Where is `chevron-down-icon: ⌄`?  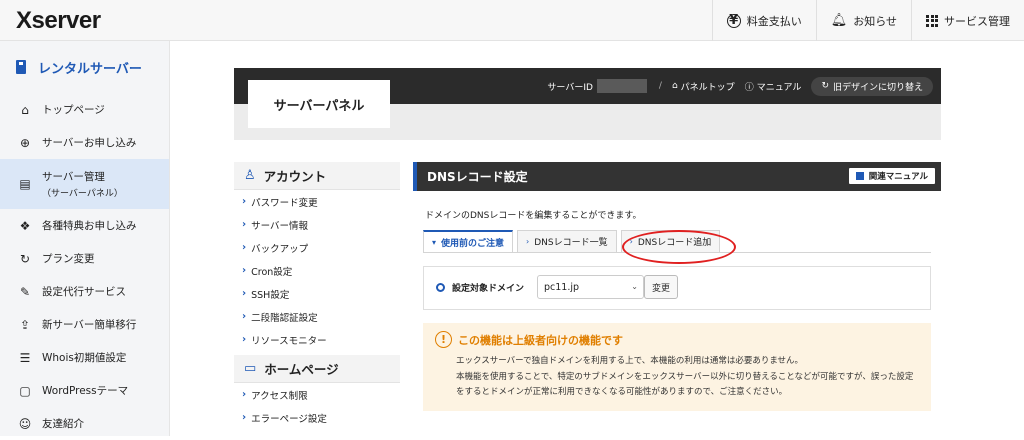 chevron-down-icon: ⌄ is located at coordinates (634, 286).